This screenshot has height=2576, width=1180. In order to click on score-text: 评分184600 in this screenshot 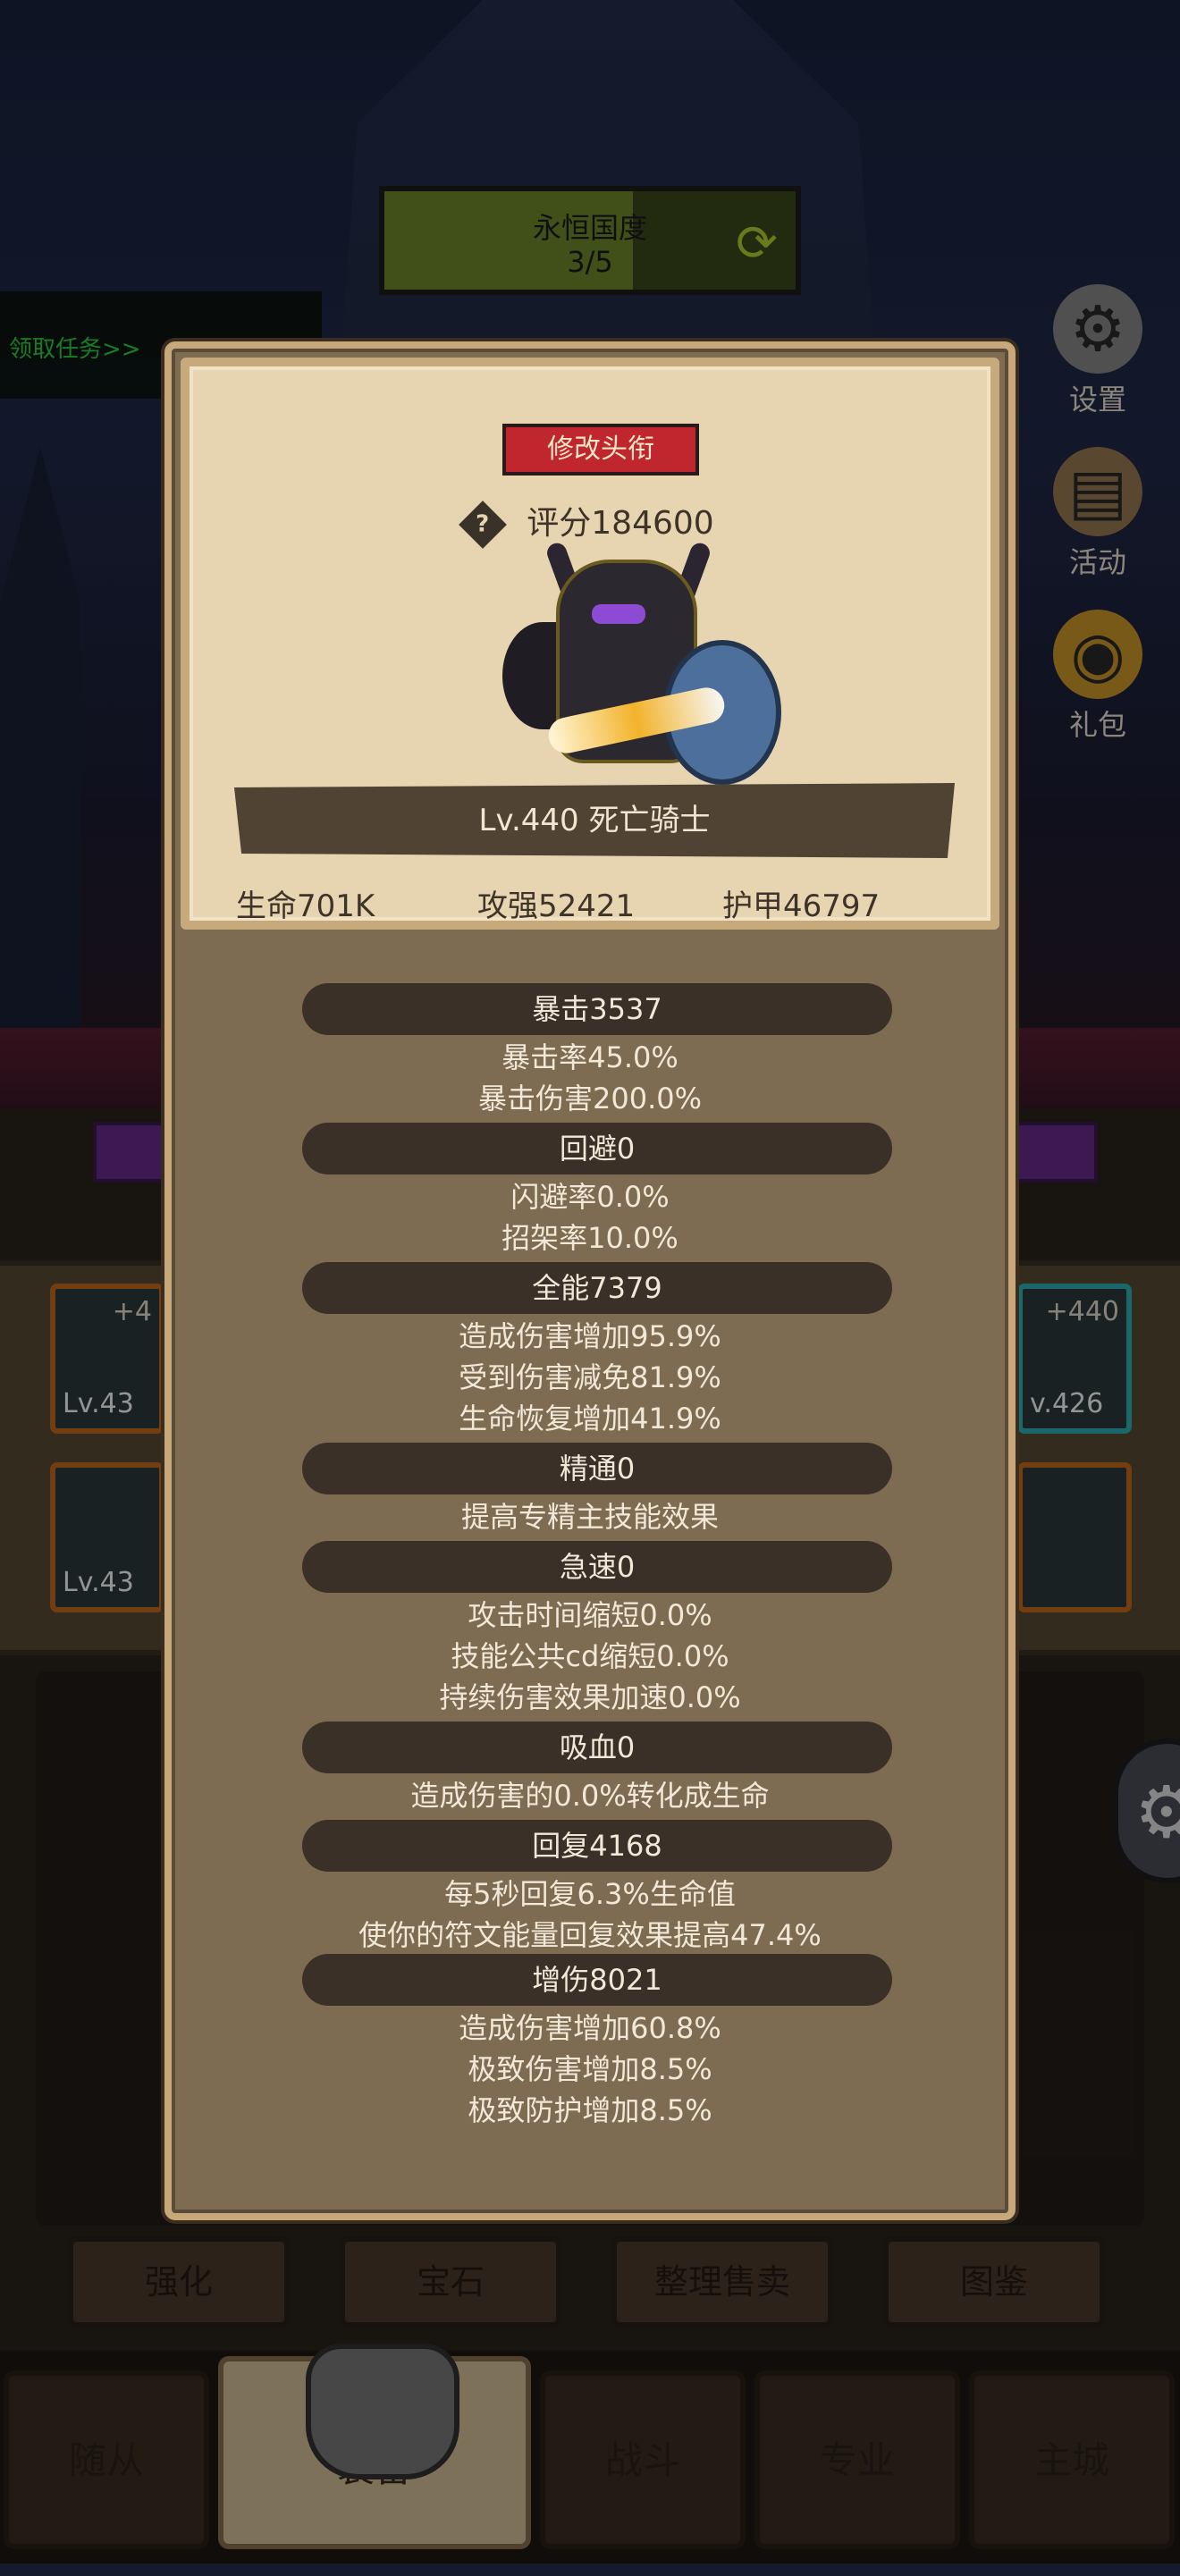, I will do `click(620, 524)`.